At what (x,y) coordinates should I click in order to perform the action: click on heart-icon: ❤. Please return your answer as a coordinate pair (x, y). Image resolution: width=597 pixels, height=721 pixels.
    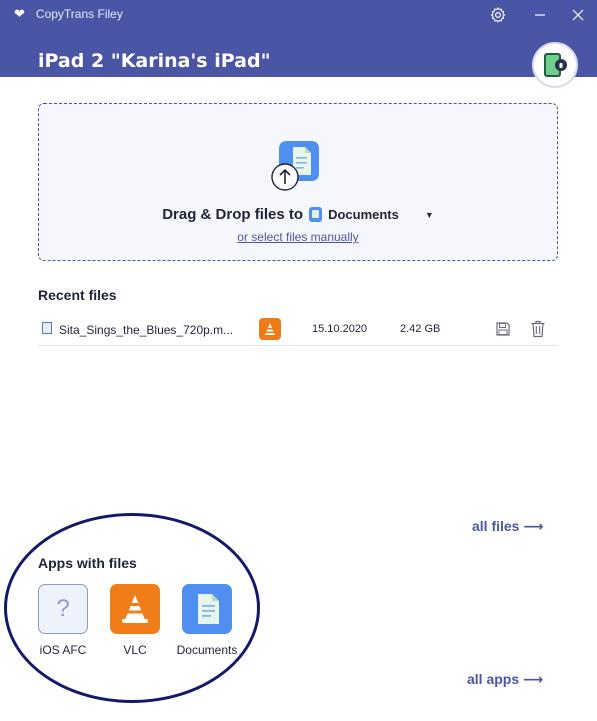
    Looking at the image, I should click on (19, 13).